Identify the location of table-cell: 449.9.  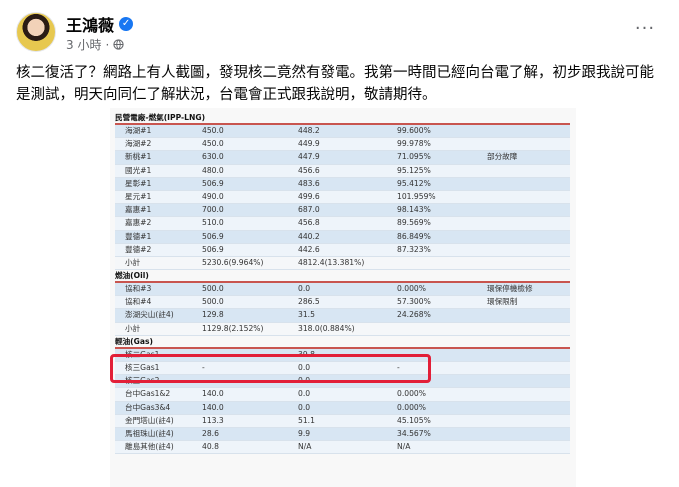
(309, 144).